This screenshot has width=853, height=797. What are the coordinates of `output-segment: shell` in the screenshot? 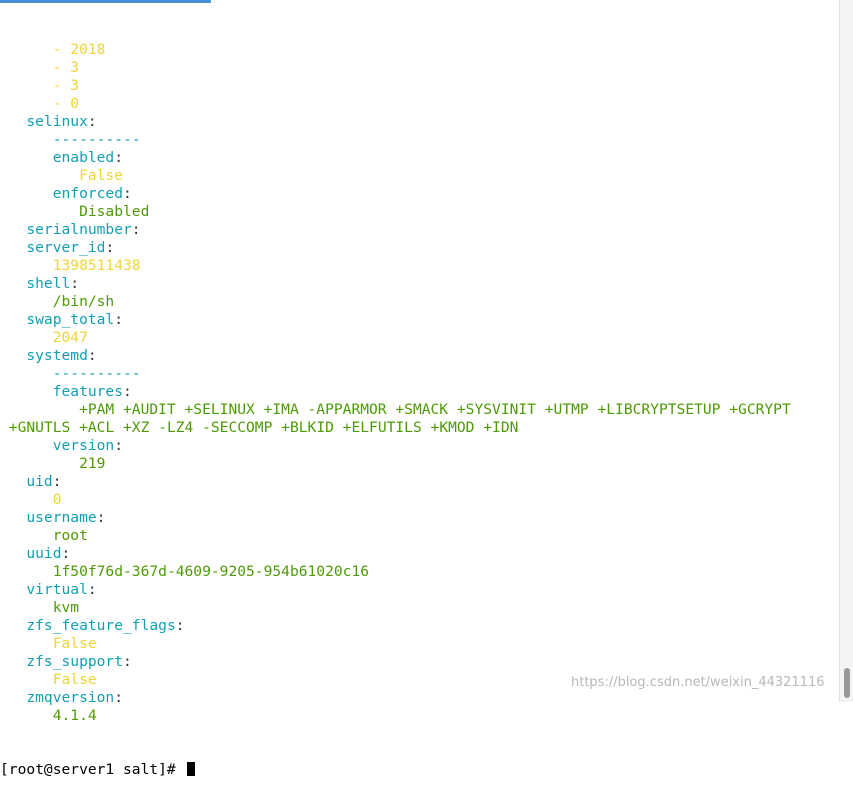 It's located at (48, 283).